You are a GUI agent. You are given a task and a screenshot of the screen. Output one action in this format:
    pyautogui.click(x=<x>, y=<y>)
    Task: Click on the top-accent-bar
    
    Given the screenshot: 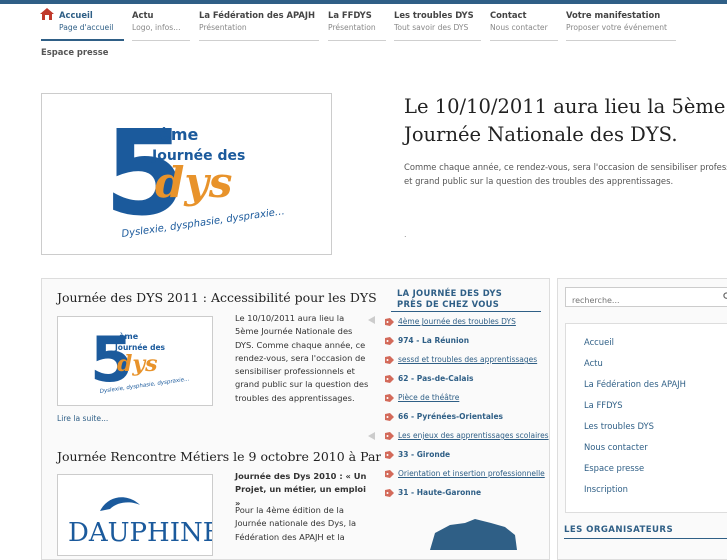 What is the action you would take?
    pyautogui.click(x=363, y=2)
    